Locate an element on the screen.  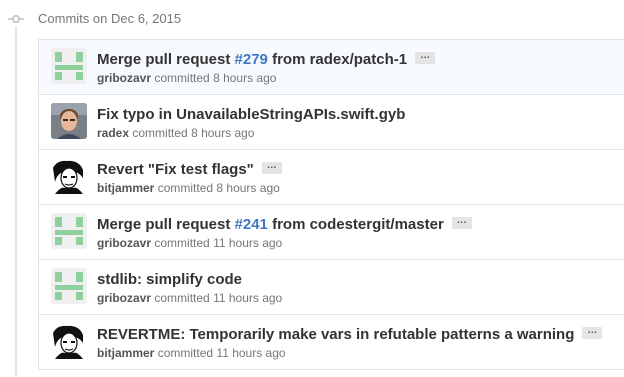
author-link: radex is located at coordinates (113, 133).